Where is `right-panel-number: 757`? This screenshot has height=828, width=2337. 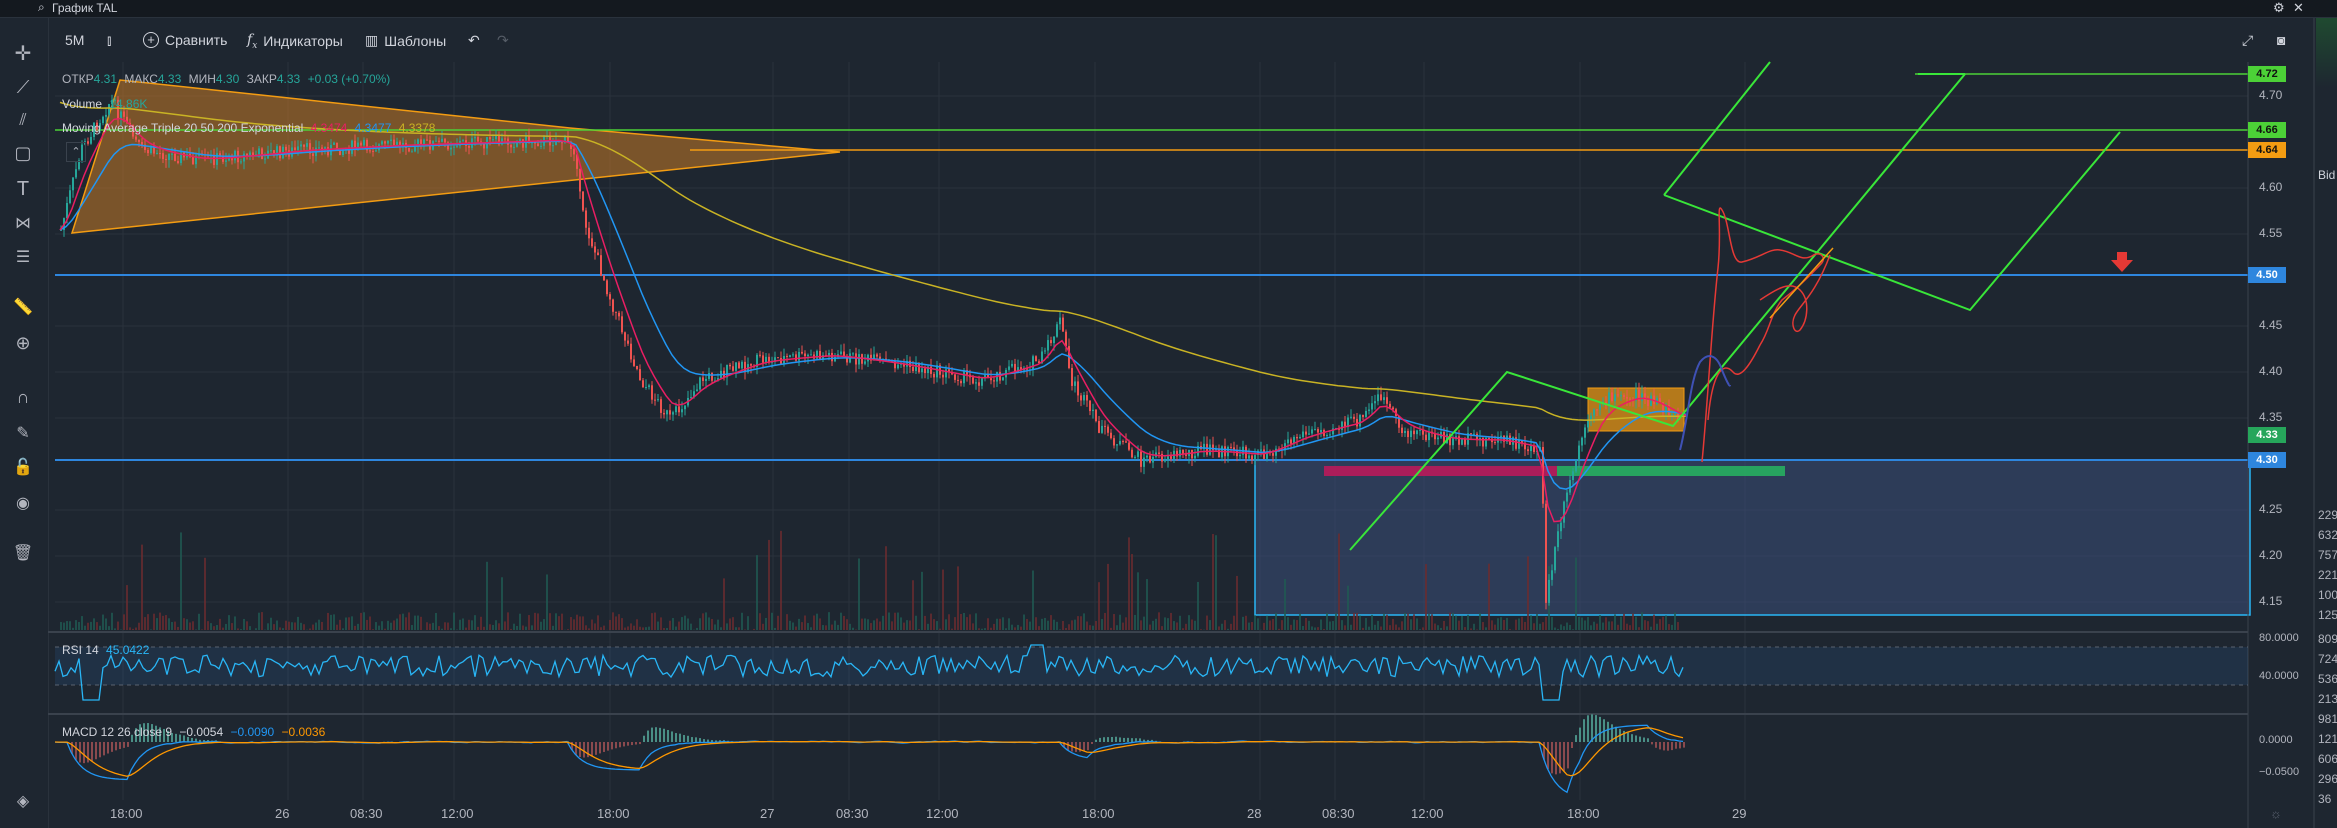
right-panel-number: 757 is located at coordinates (2327, 555).